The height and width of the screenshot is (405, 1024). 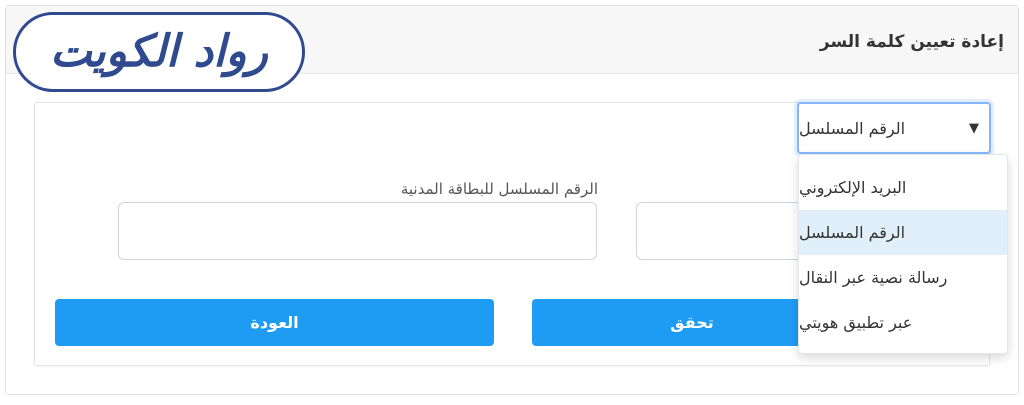 I want to click on reset-method-select: الرقم المسلسل ▼, so click(x=894, y=128).